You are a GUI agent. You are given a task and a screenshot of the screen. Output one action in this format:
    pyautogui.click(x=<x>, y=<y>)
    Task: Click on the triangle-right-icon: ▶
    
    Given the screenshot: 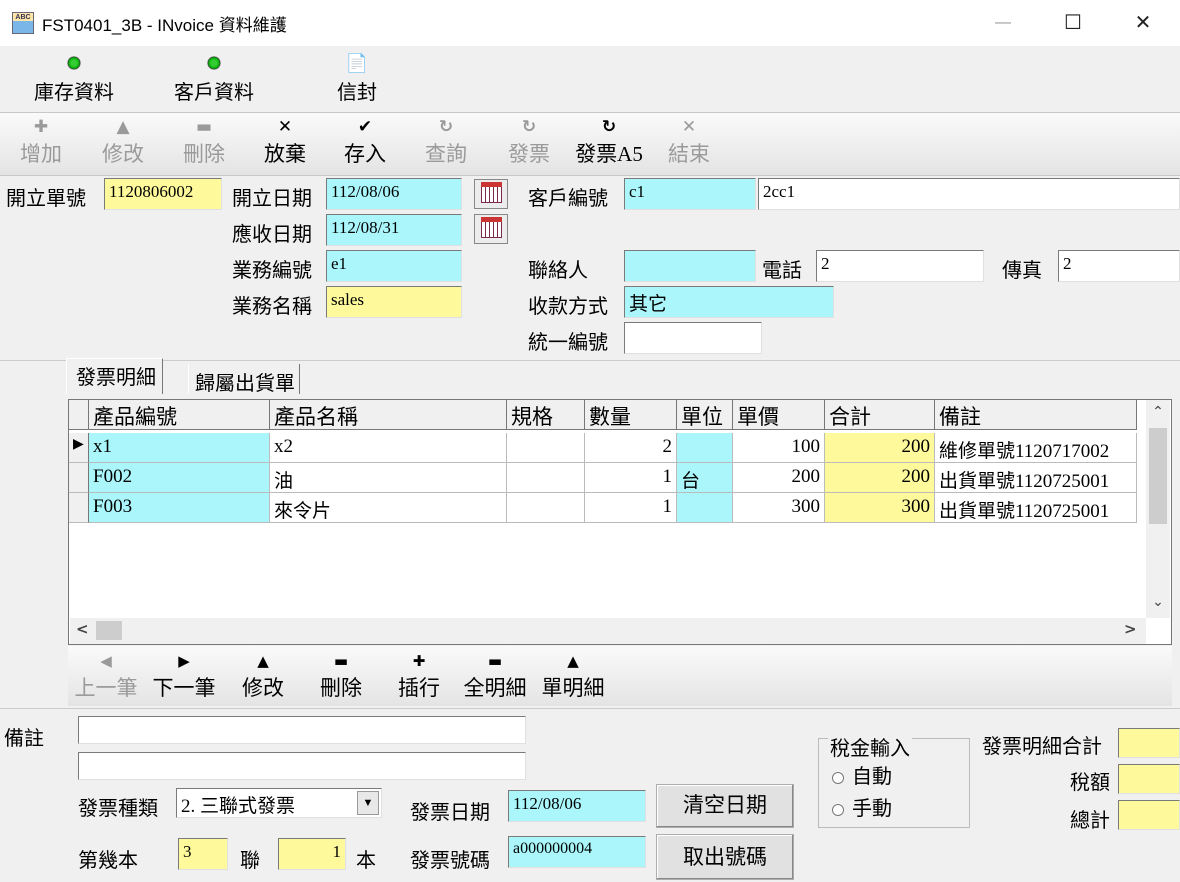 What is the action you would take?
    pyautogui.click(x=184, y=661)
    